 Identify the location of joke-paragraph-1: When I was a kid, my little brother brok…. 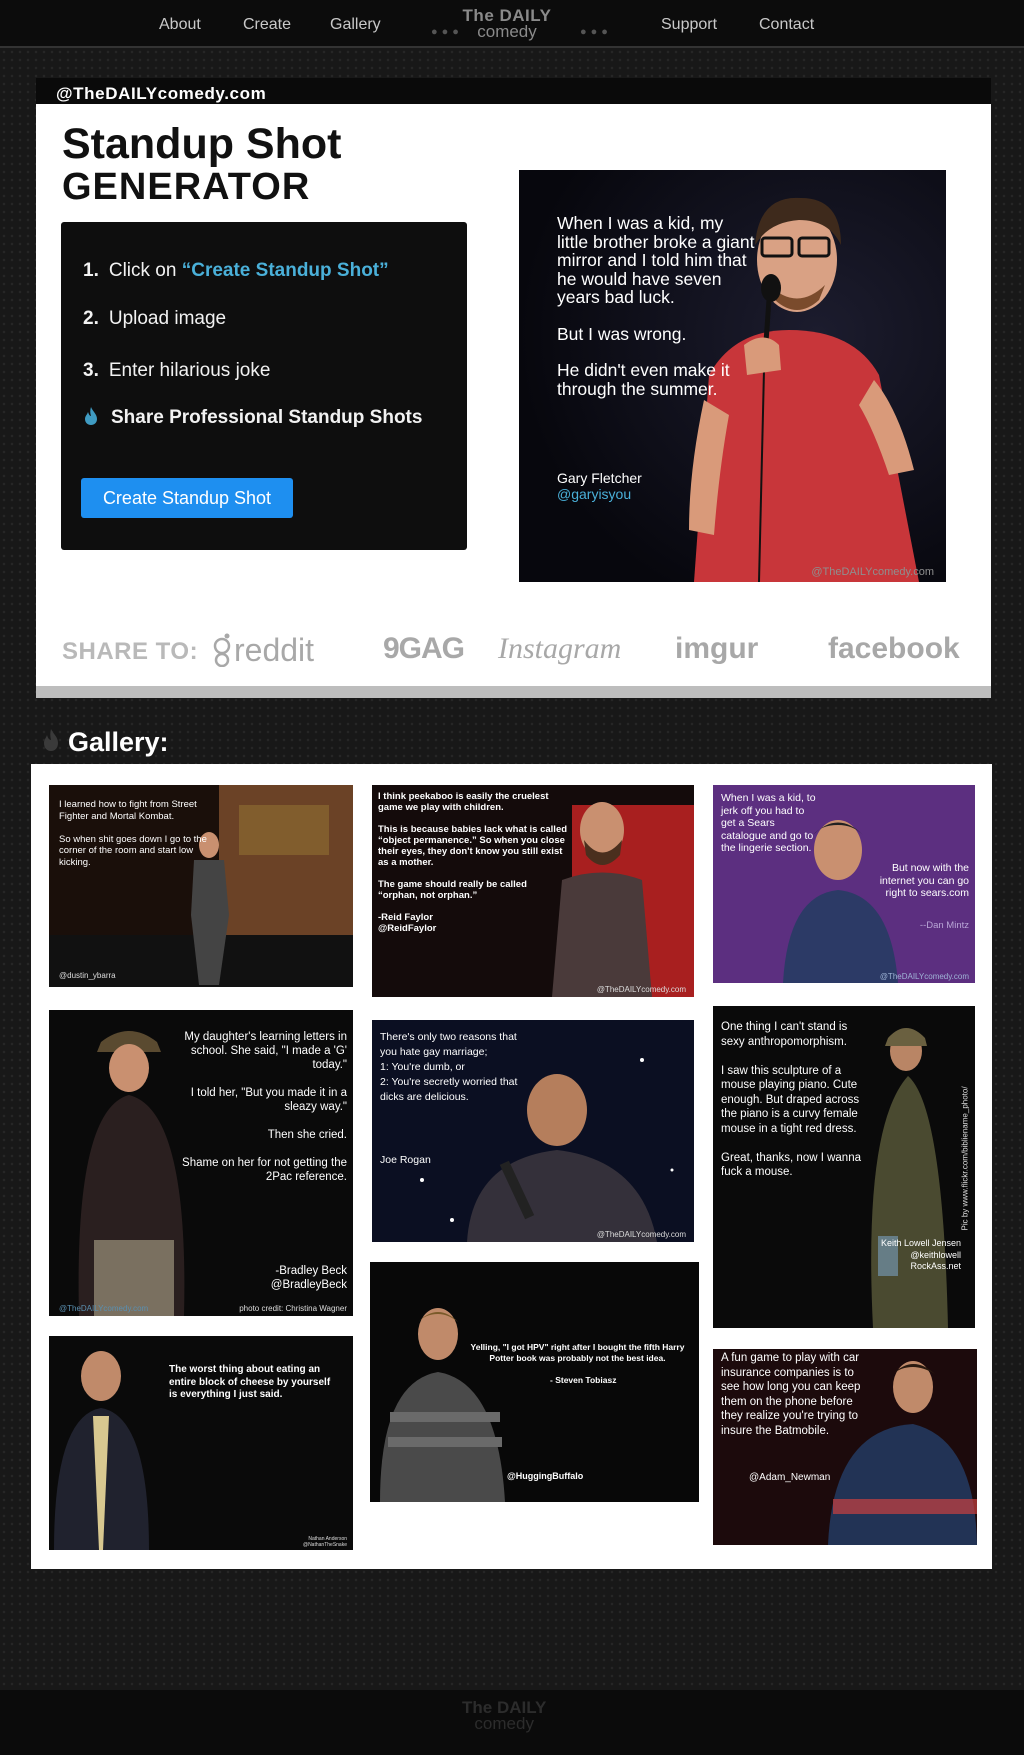
(656, 260).